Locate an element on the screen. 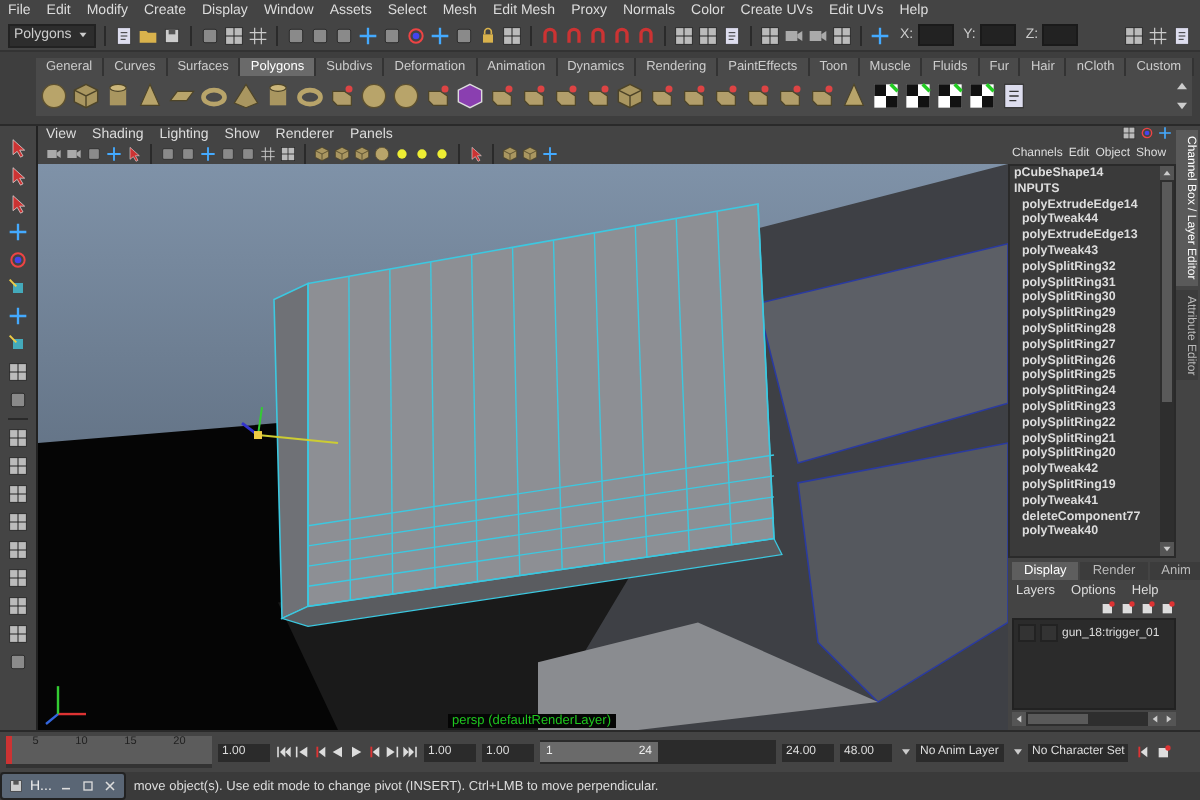 Image resolution: width=1200 pixels, height=800 pixels. play-back-icon is located at coordinates (338, 752).